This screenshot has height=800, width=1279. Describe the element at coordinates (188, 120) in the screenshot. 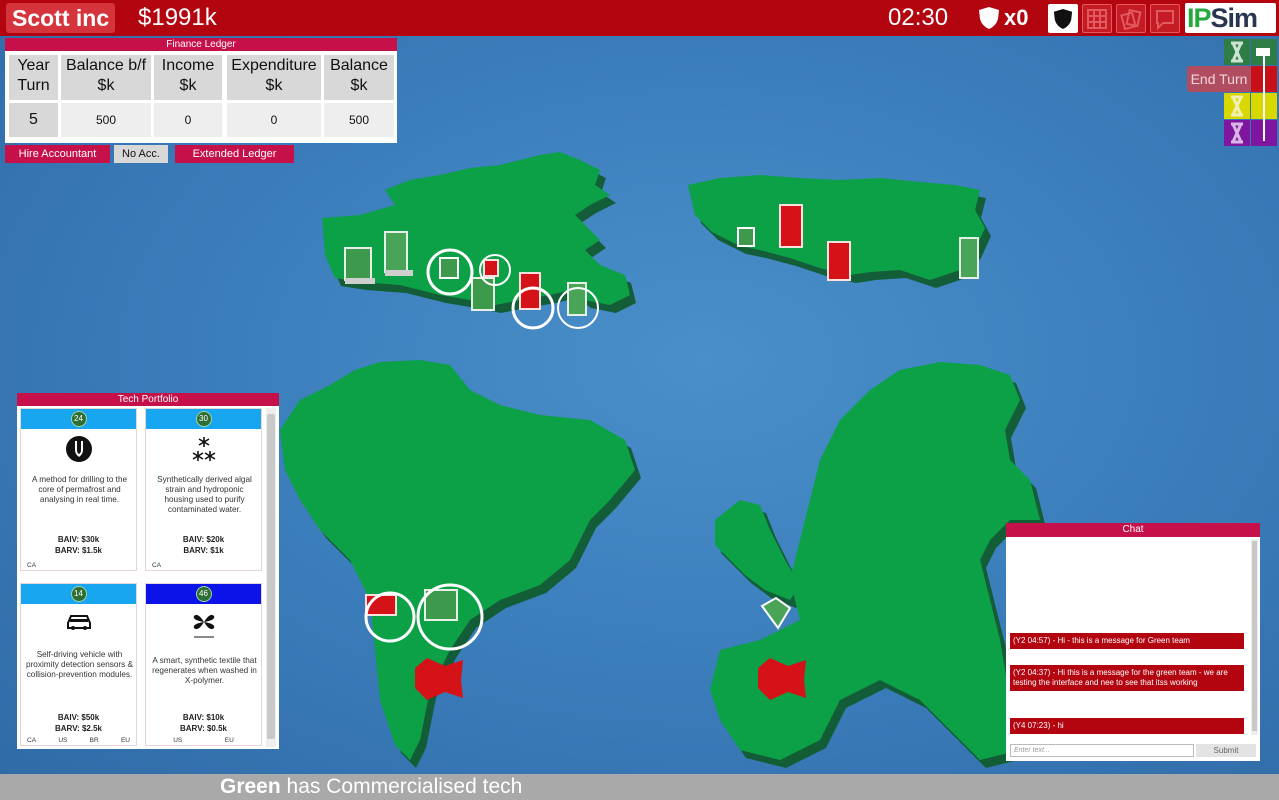

I see `ledger-income-value: 0` at that location.